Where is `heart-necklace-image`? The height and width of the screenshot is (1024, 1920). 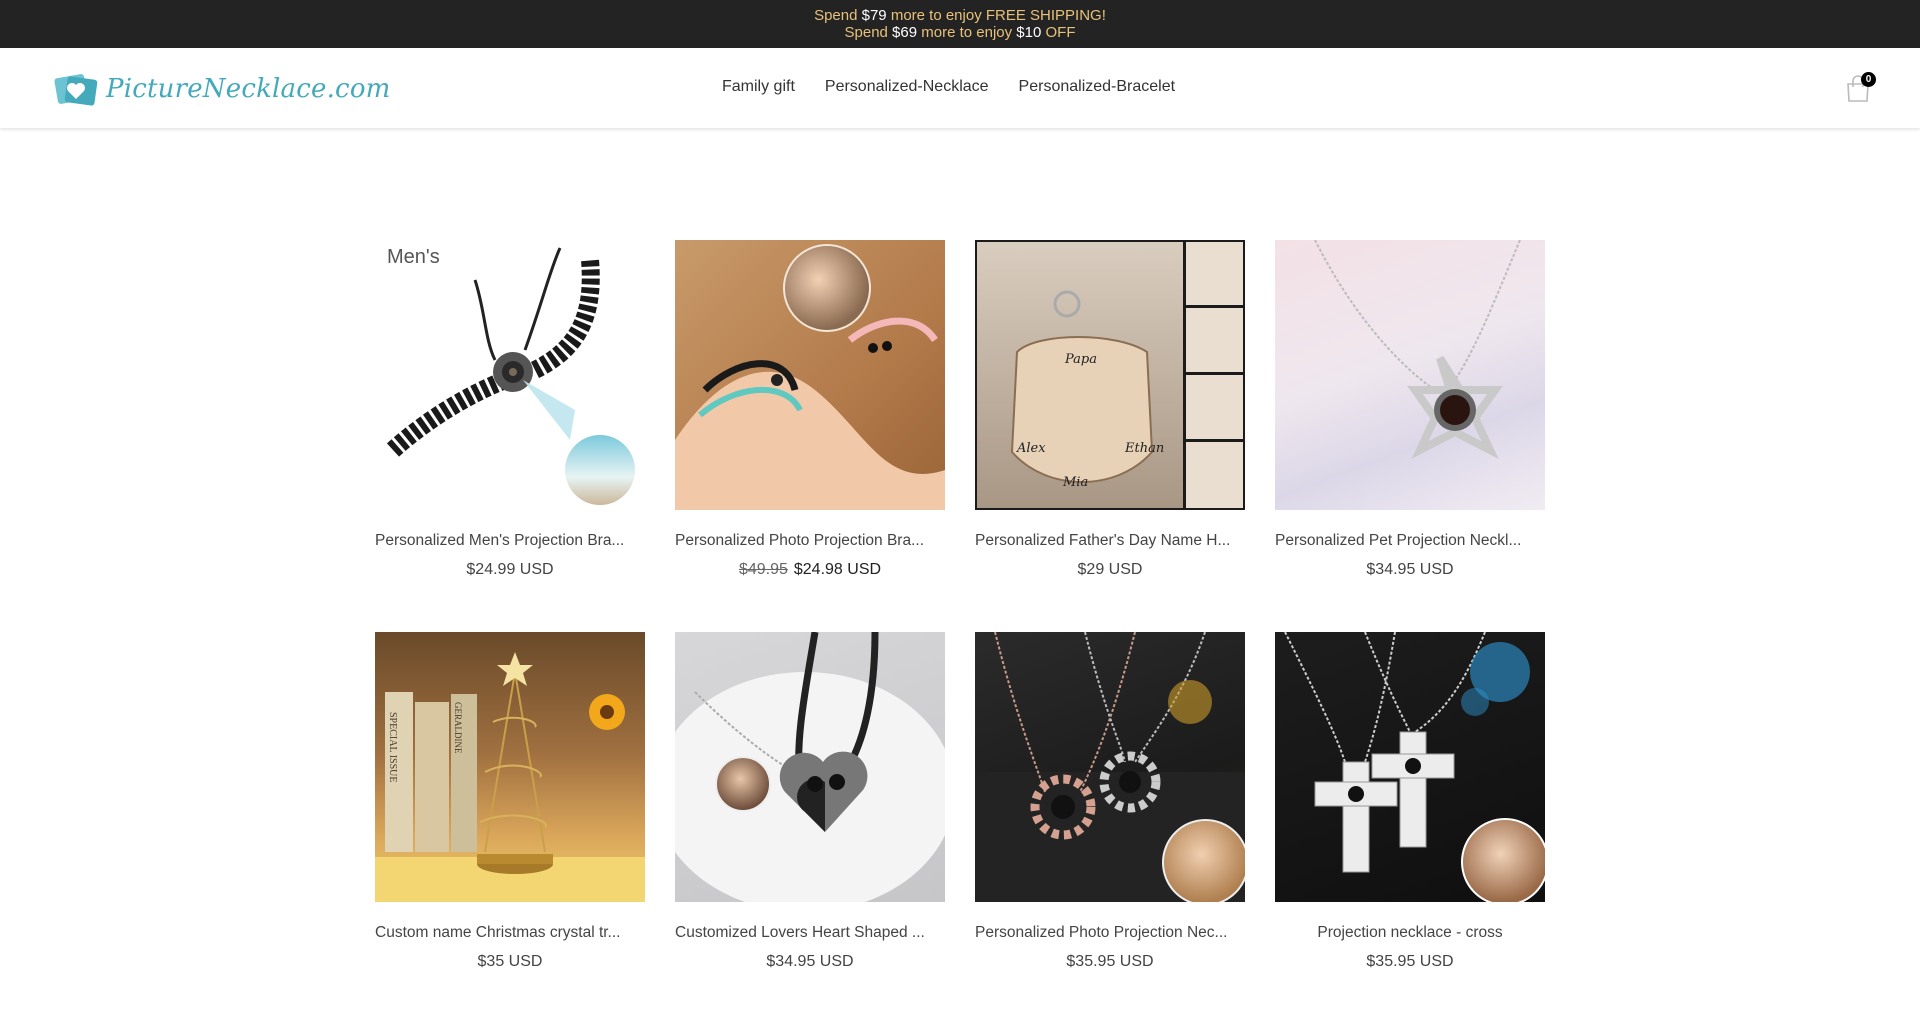 heart-necklace-image is located at coordinates (810, 767).